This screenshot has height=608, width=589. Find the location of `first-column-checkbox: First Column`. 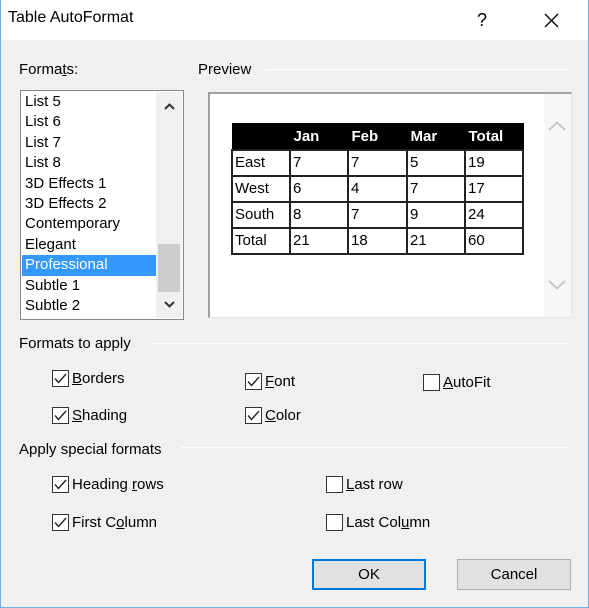

first-column-checkbox: First Column is located at coordinates (104, 522).